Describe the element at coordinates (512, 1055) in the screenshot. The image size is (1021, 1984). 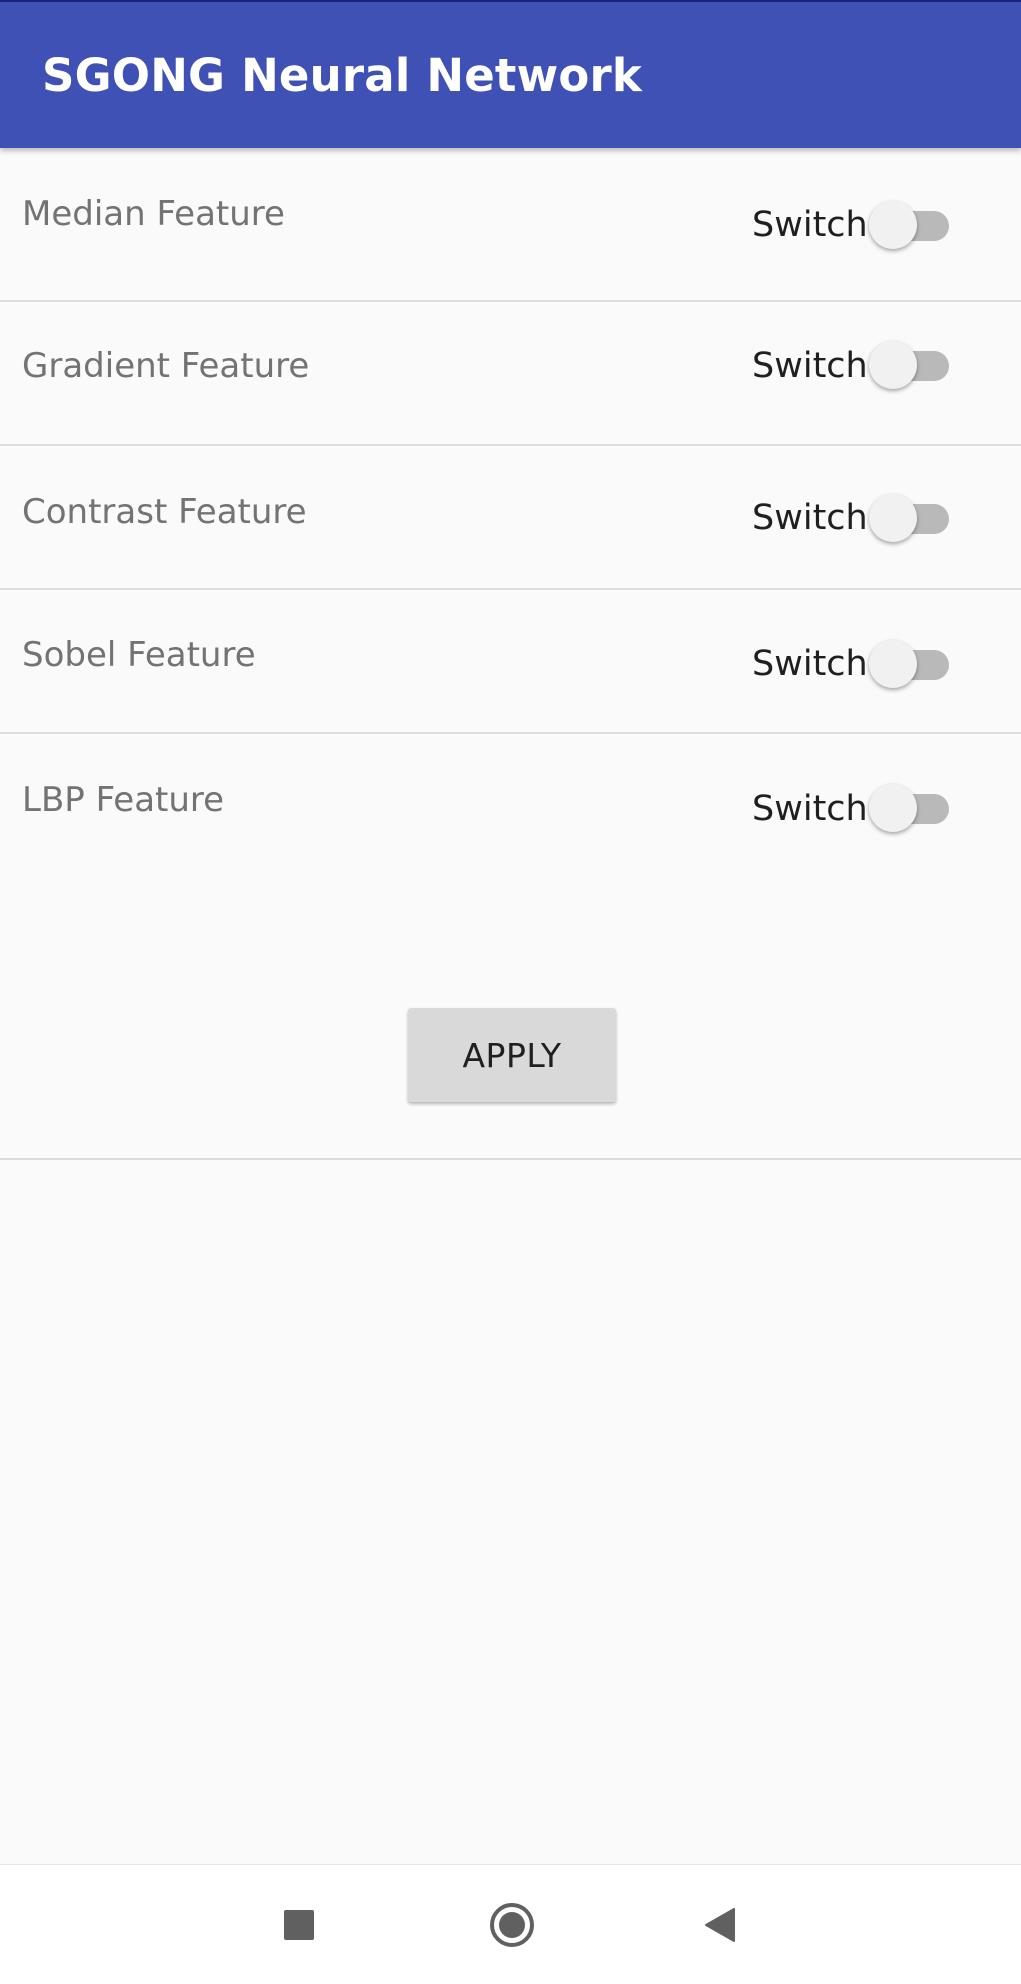
I see `apply-button: APPLY` at that location.